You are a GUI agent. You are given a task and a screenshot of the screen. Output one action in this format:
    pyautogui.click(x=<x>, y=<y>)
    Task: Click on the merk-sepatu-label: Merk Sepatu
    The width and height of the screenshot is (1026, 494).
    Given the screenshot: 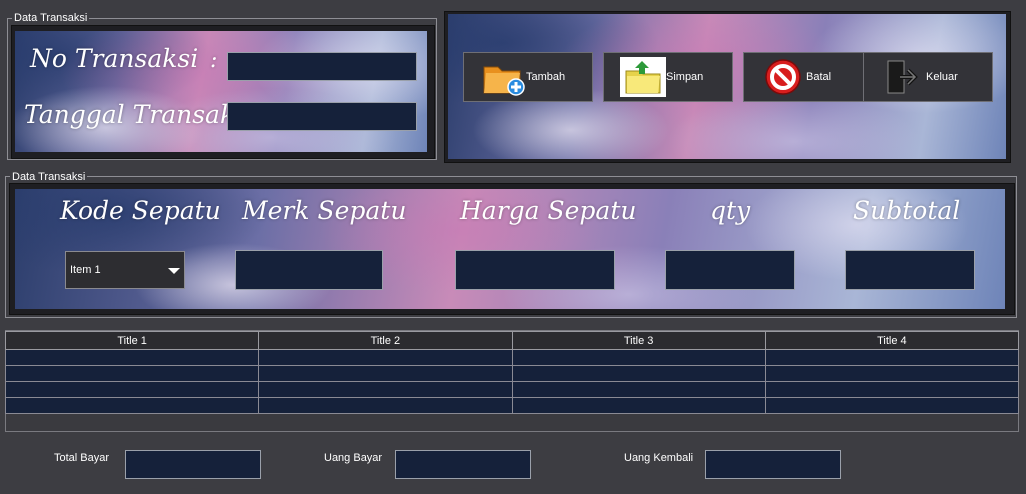 What is the action you would take?
    pyautogui.click(x=324, y=210)
    